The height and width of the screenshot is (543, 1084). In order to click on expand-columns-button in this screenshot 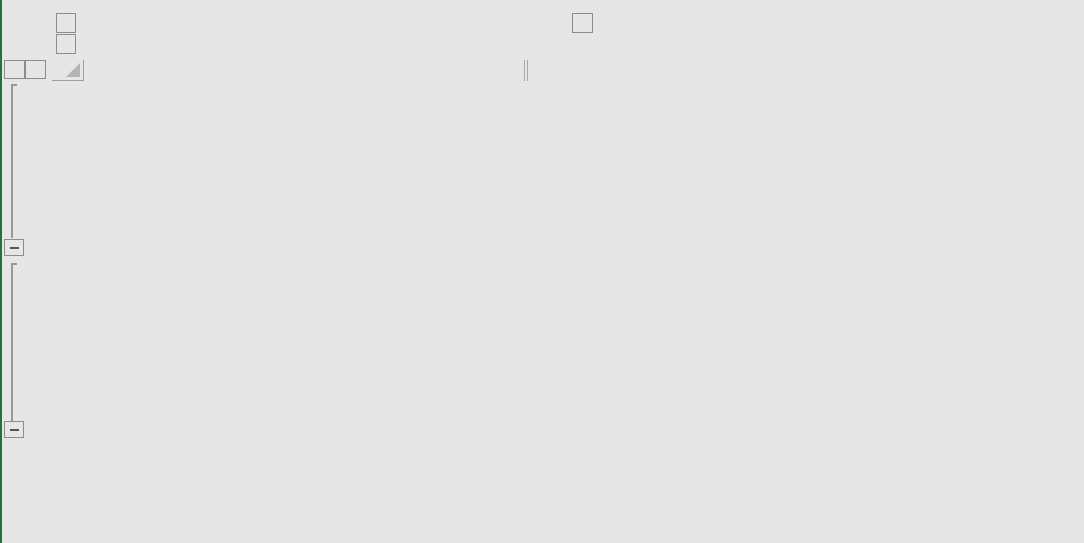, I will do `click(582, 23)`.